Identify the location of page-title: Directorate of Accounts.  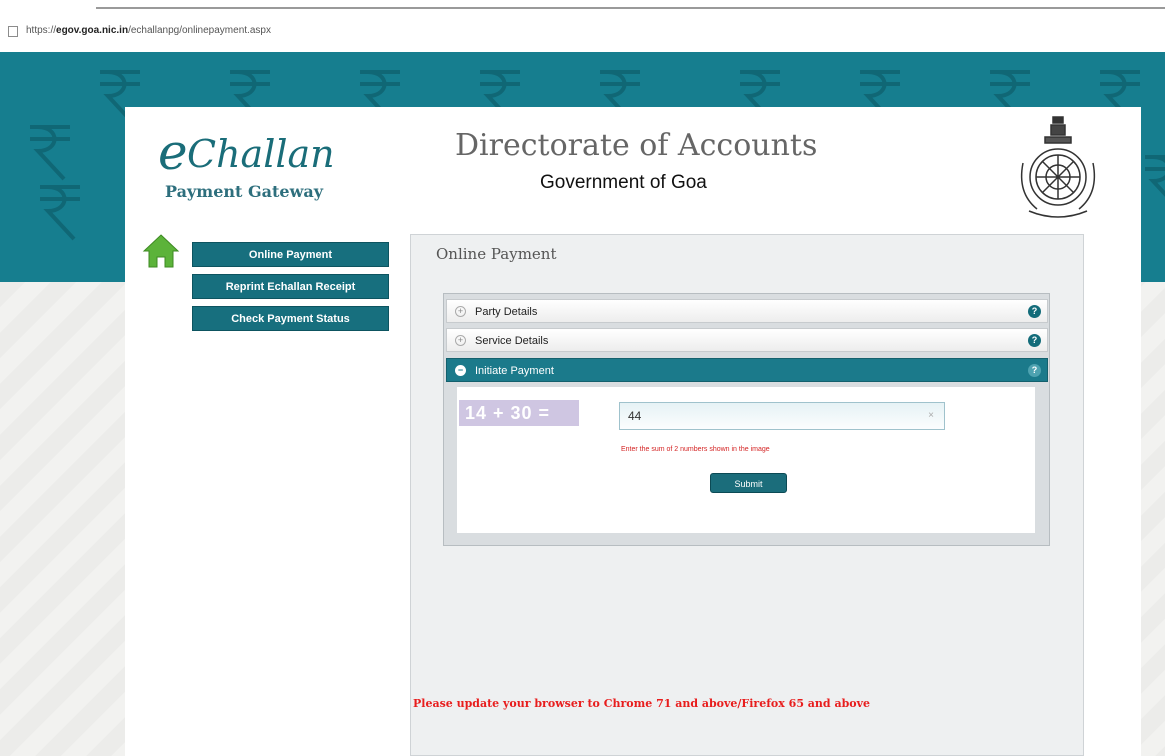
(636, 145).